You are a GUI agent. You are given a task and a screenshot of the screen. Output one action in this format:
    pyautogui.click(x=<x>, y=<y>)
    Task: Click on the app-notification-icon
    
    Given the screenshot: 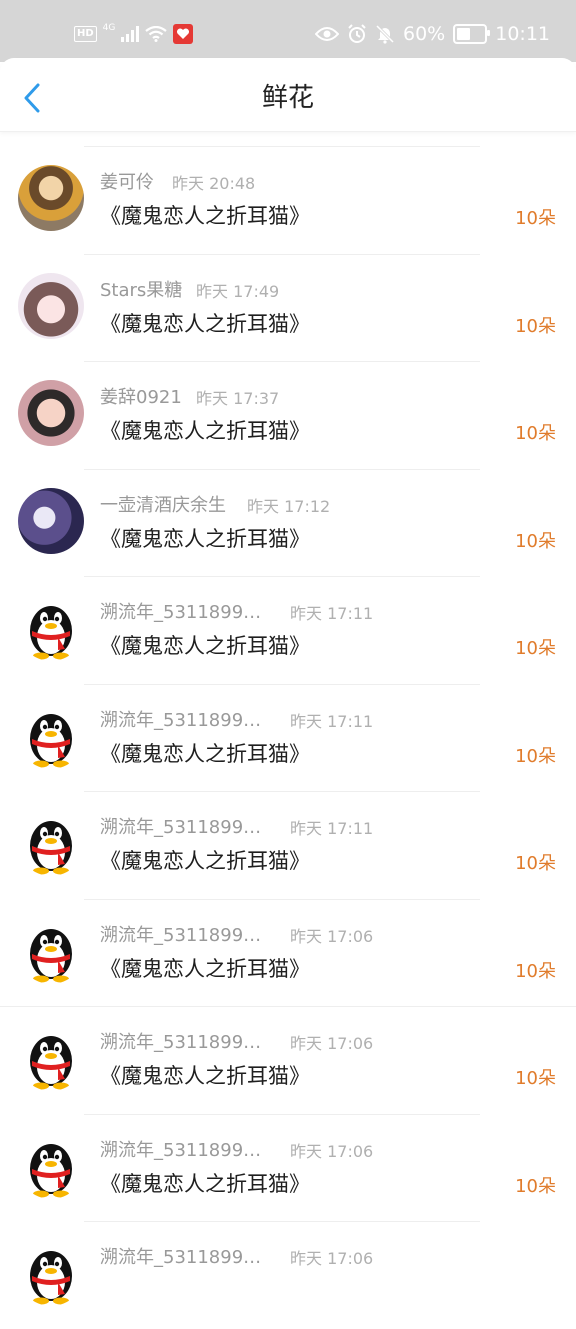 What is the action you would take?
    pyautogui.click(x=183, y=34)
    